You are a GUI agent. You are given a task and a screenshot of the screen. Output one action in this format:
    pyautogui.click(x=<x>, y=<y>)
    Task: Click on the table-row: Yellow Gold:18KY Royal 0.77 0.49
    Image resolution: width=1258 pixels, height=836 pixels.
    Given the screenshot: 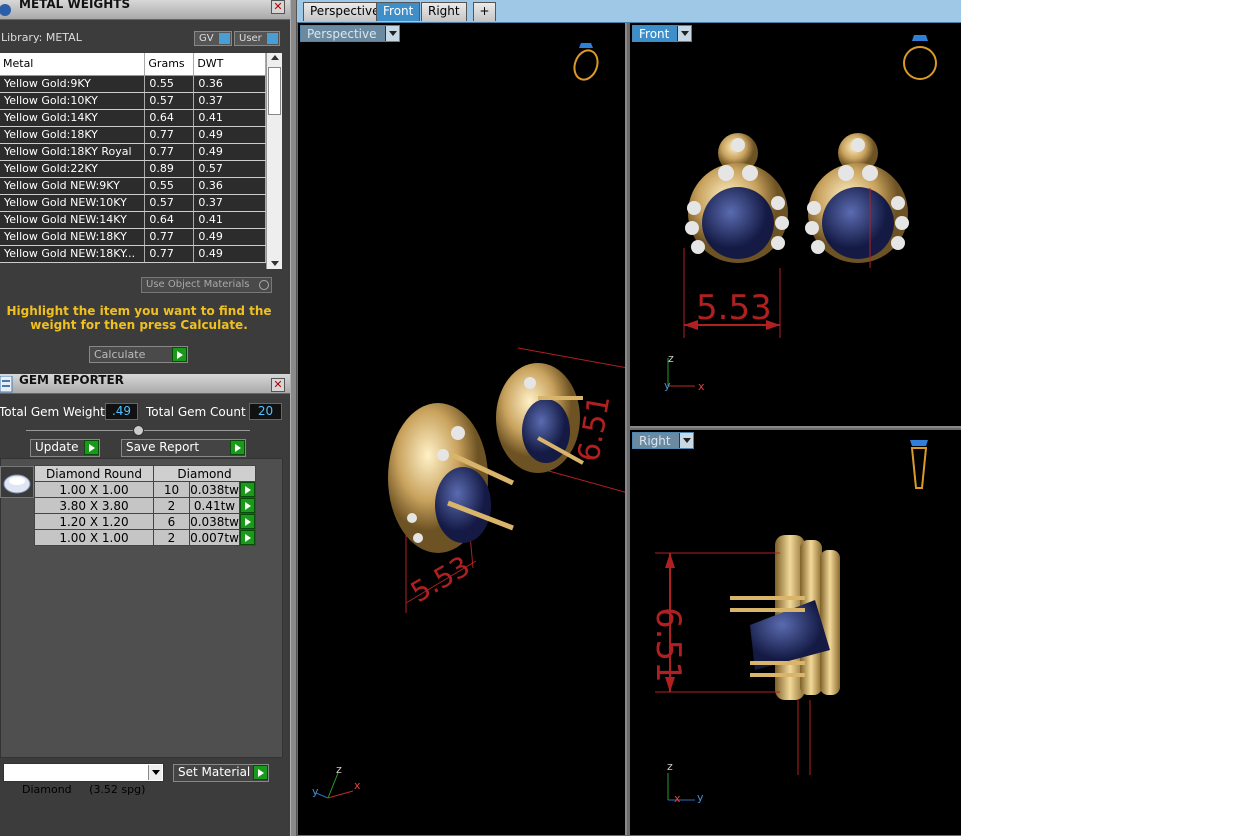 What is the action you would take?
    pyautogui.click(x=133, y=152)
    